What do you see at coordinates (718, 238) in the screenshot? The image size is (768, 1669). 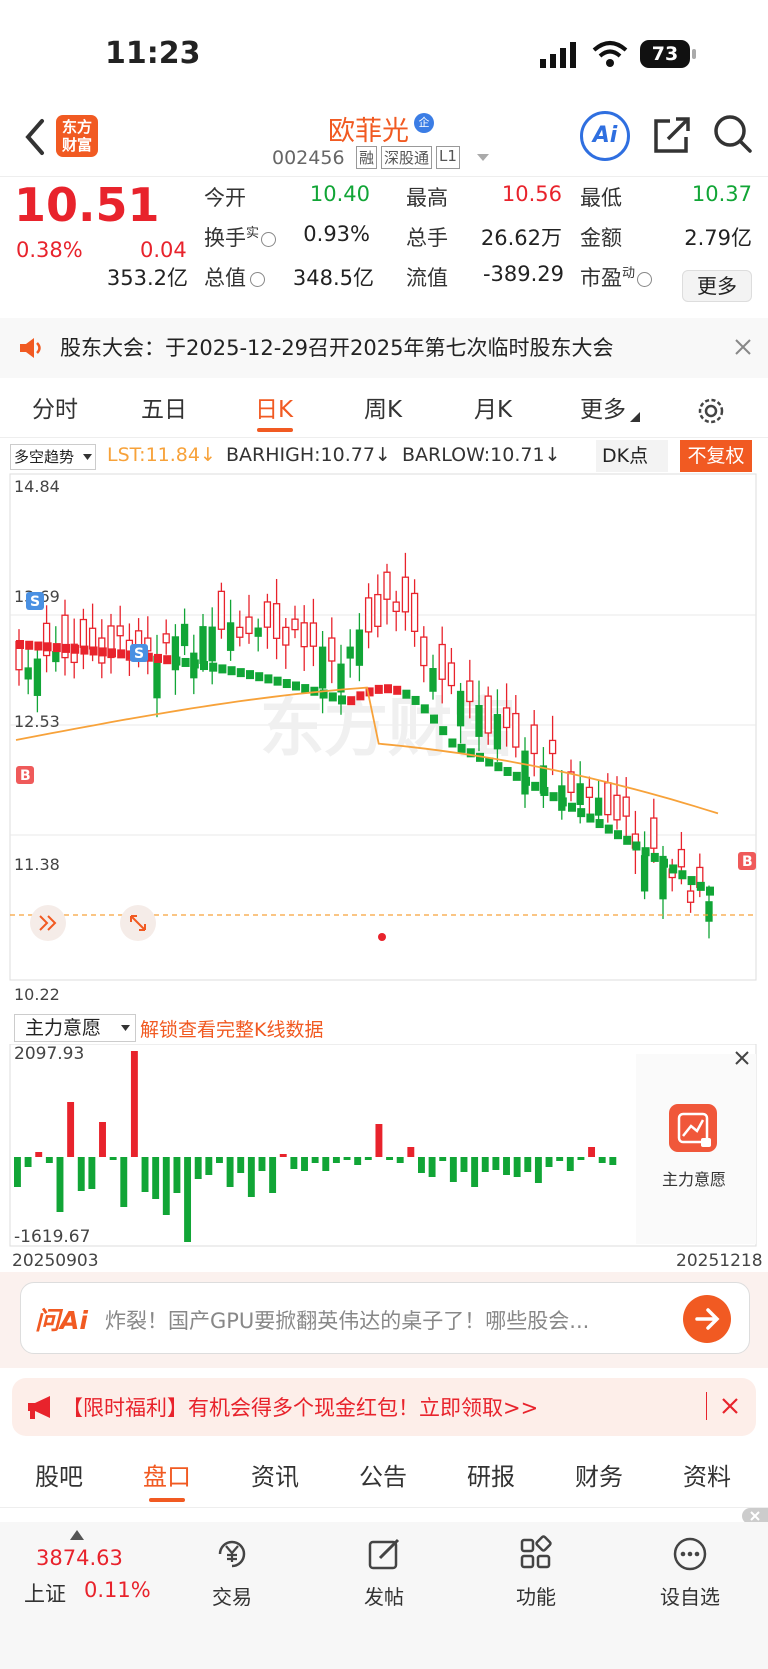 I see `quote-value-1-2: 2.79亿` at bounding box center [718, 238].